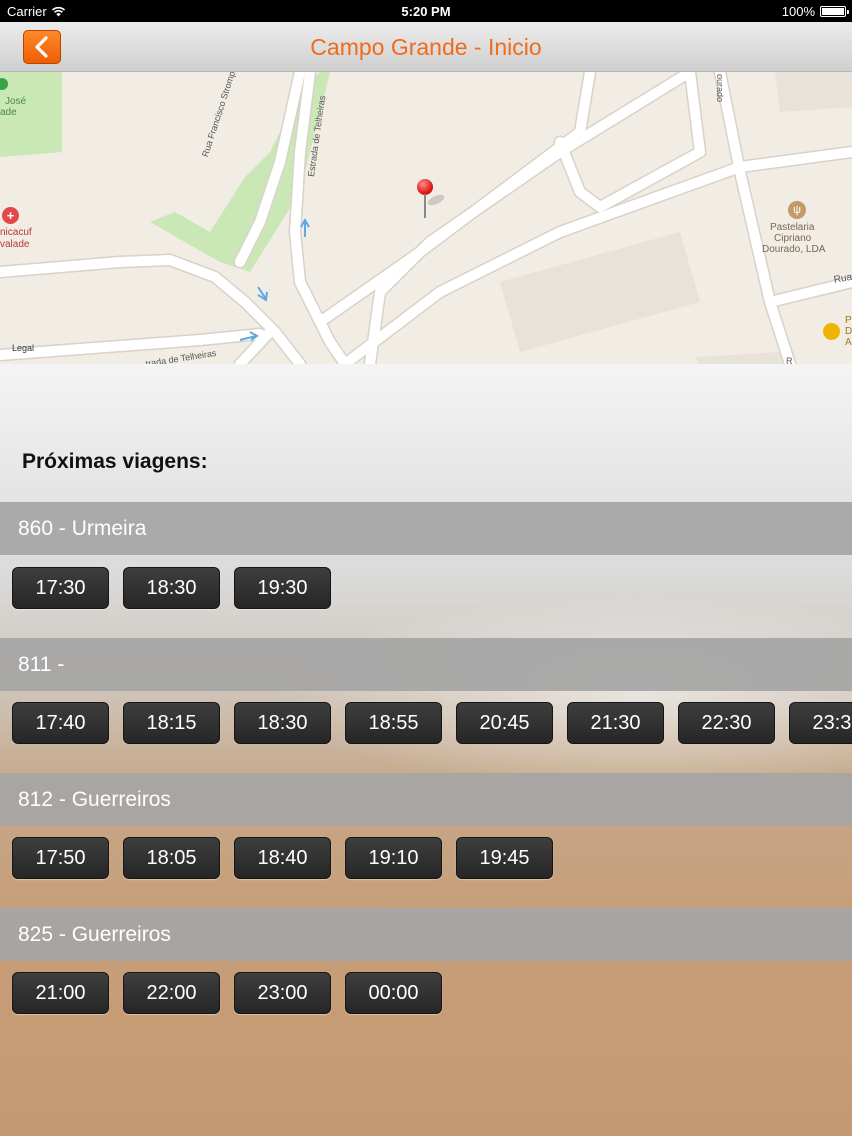 The image size is (852, 1136). What do you see at coordinates (720, 88) in the screenshot?
I see `street-label: ourado` at bounding box center [720, 88].